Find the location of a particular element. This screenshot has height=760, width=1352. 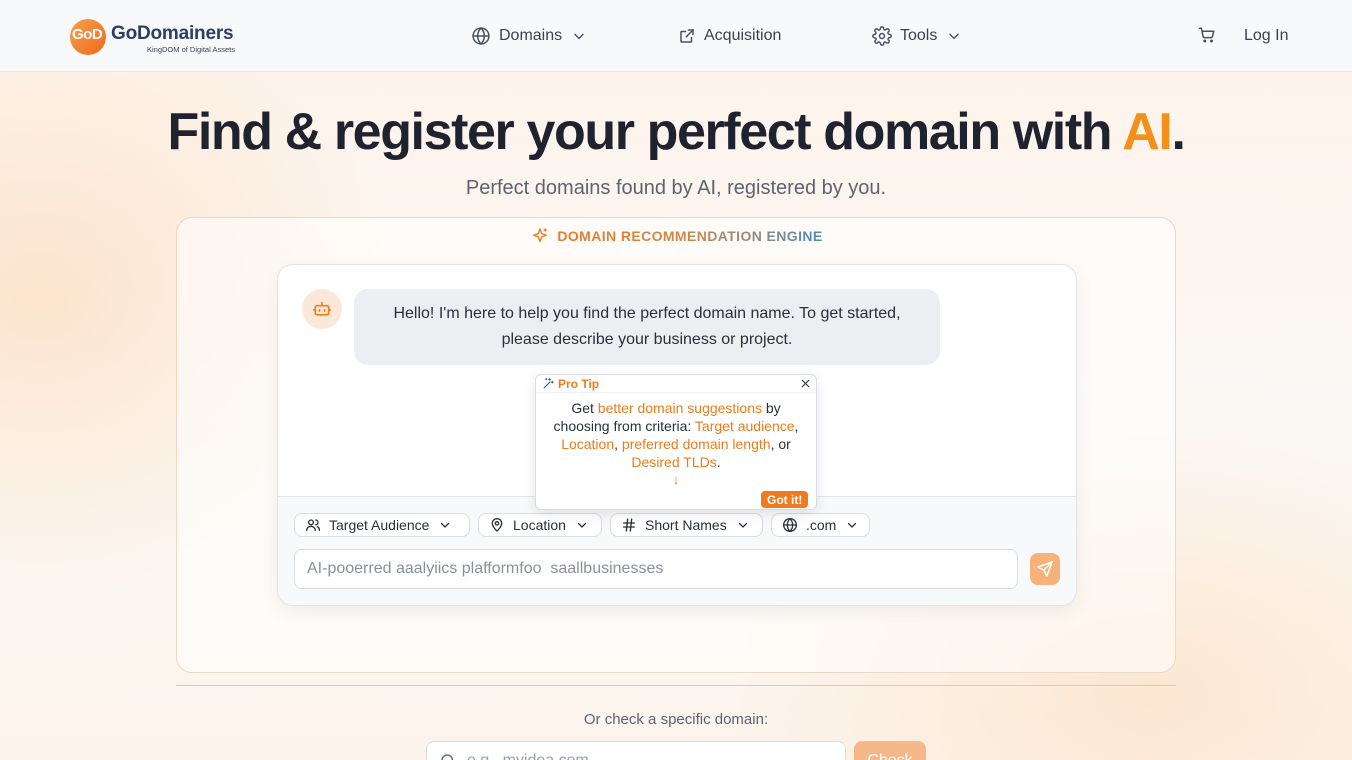

arrow-down-icon: ↓ is located at coordinates (676, 479).